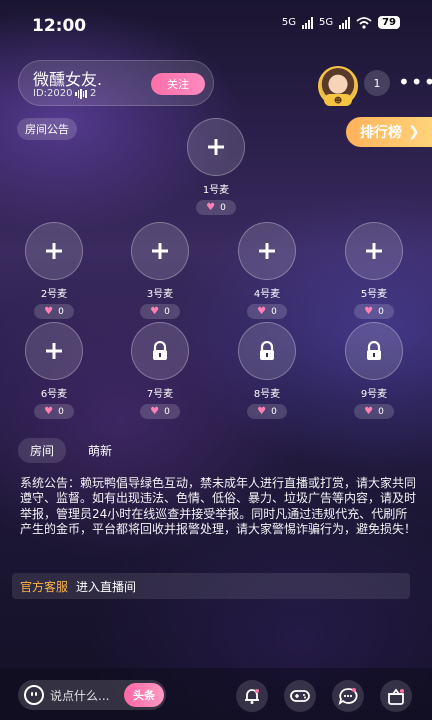 Image resolution: width=432 pixels, height=720 pixels. Describe the element at coordinates (374, 394) in the screenshot. I see `seat-label: 9号麦` at that location.